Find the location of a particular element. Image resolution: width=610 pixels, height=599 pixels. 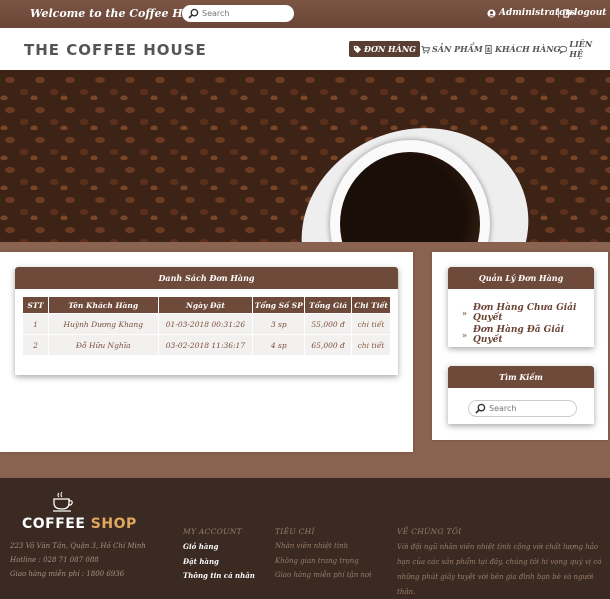

tag-icon is located at coordinates (357, 49).